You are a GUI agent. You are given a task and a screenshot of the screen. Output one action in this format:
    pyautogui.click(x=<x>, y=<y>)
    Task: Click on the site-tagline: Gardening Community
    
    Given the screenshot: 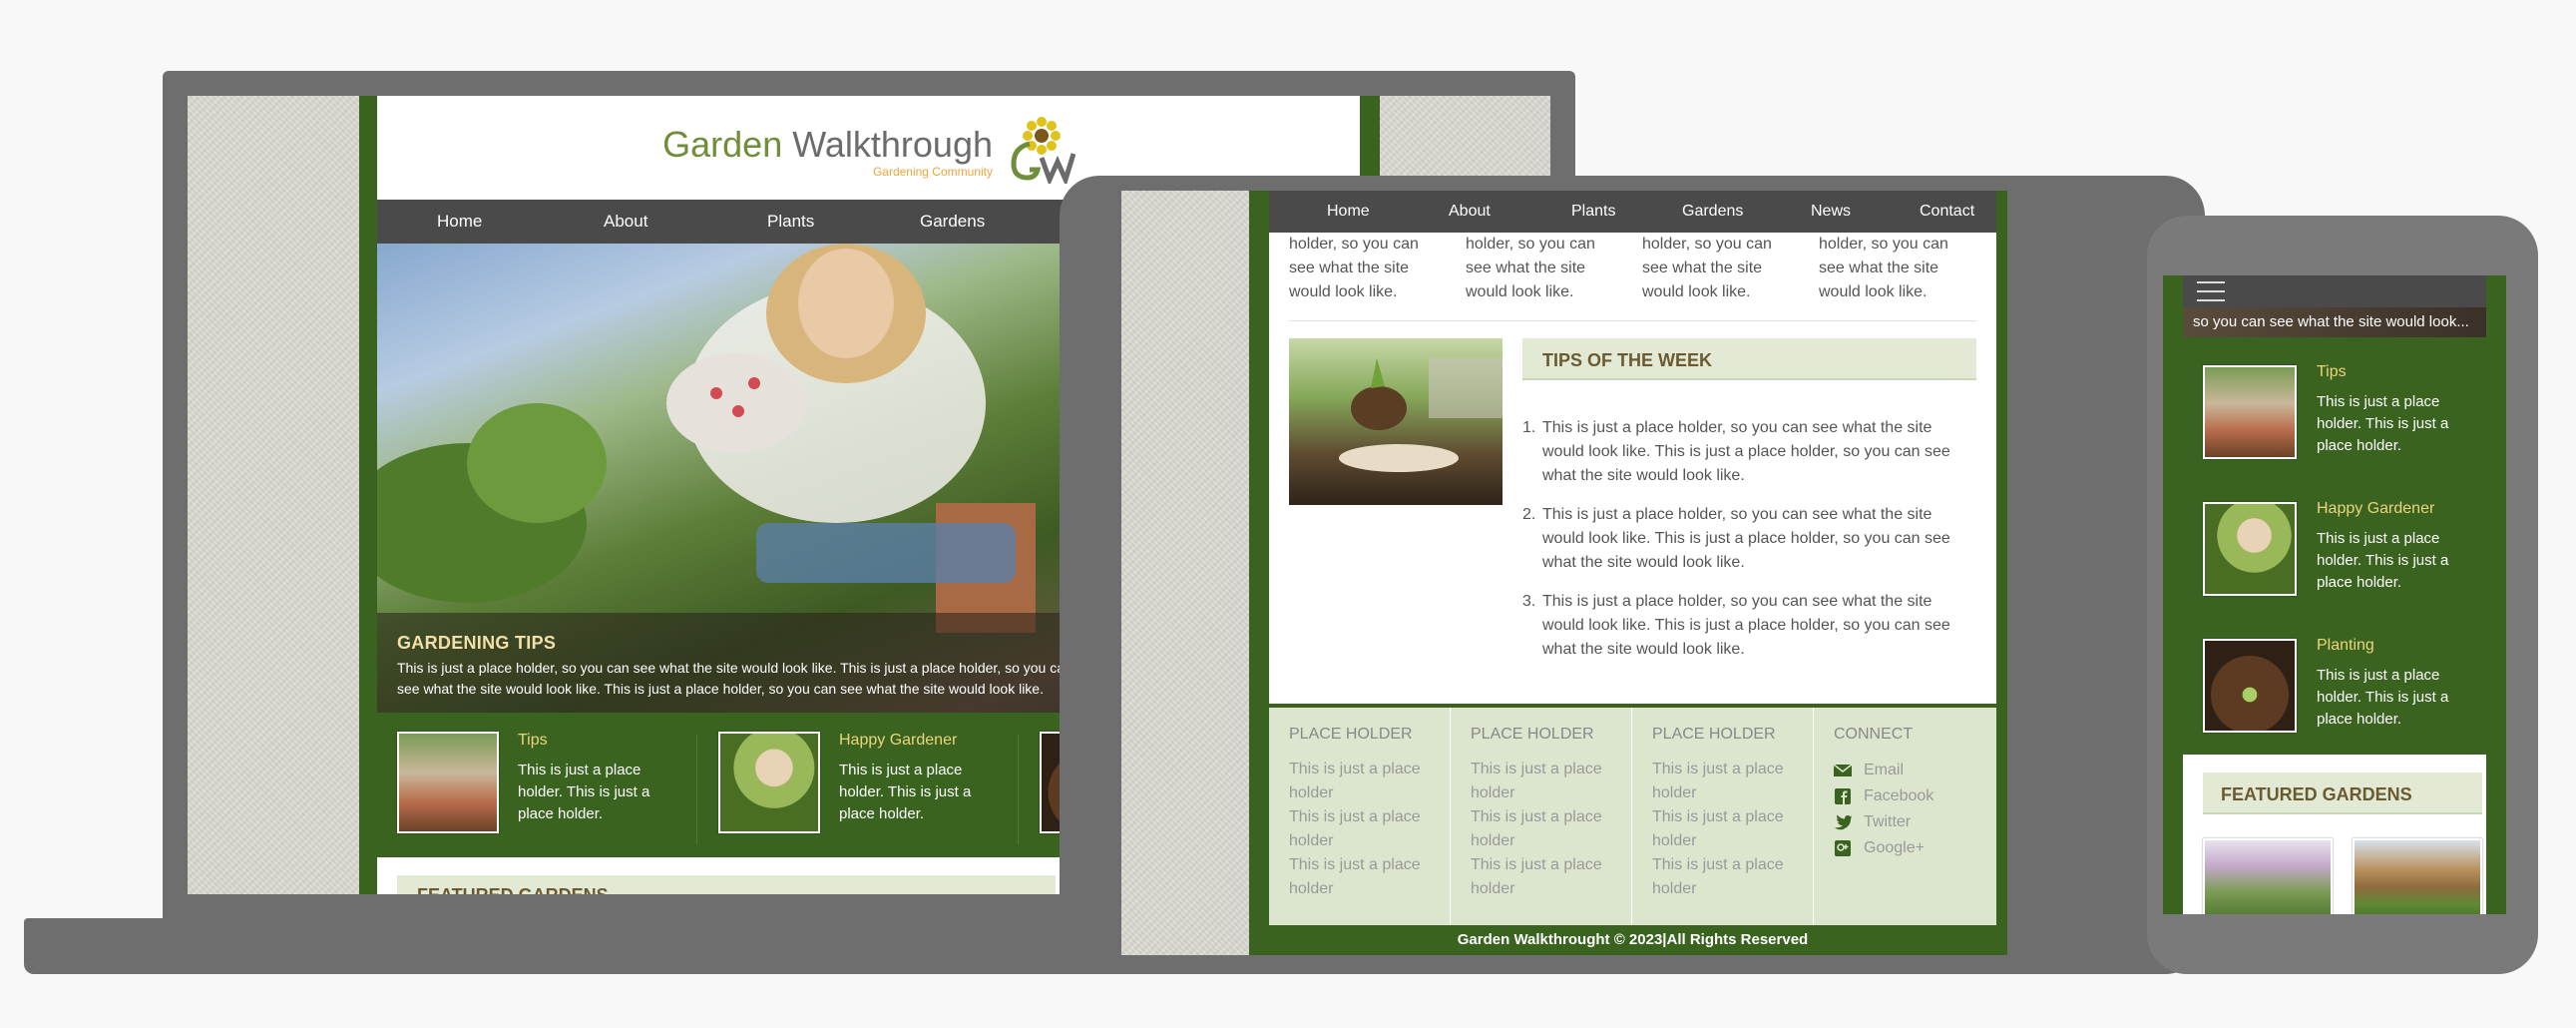 What is the action you would take?
    pyautogui.click(x=932, y=172)
    